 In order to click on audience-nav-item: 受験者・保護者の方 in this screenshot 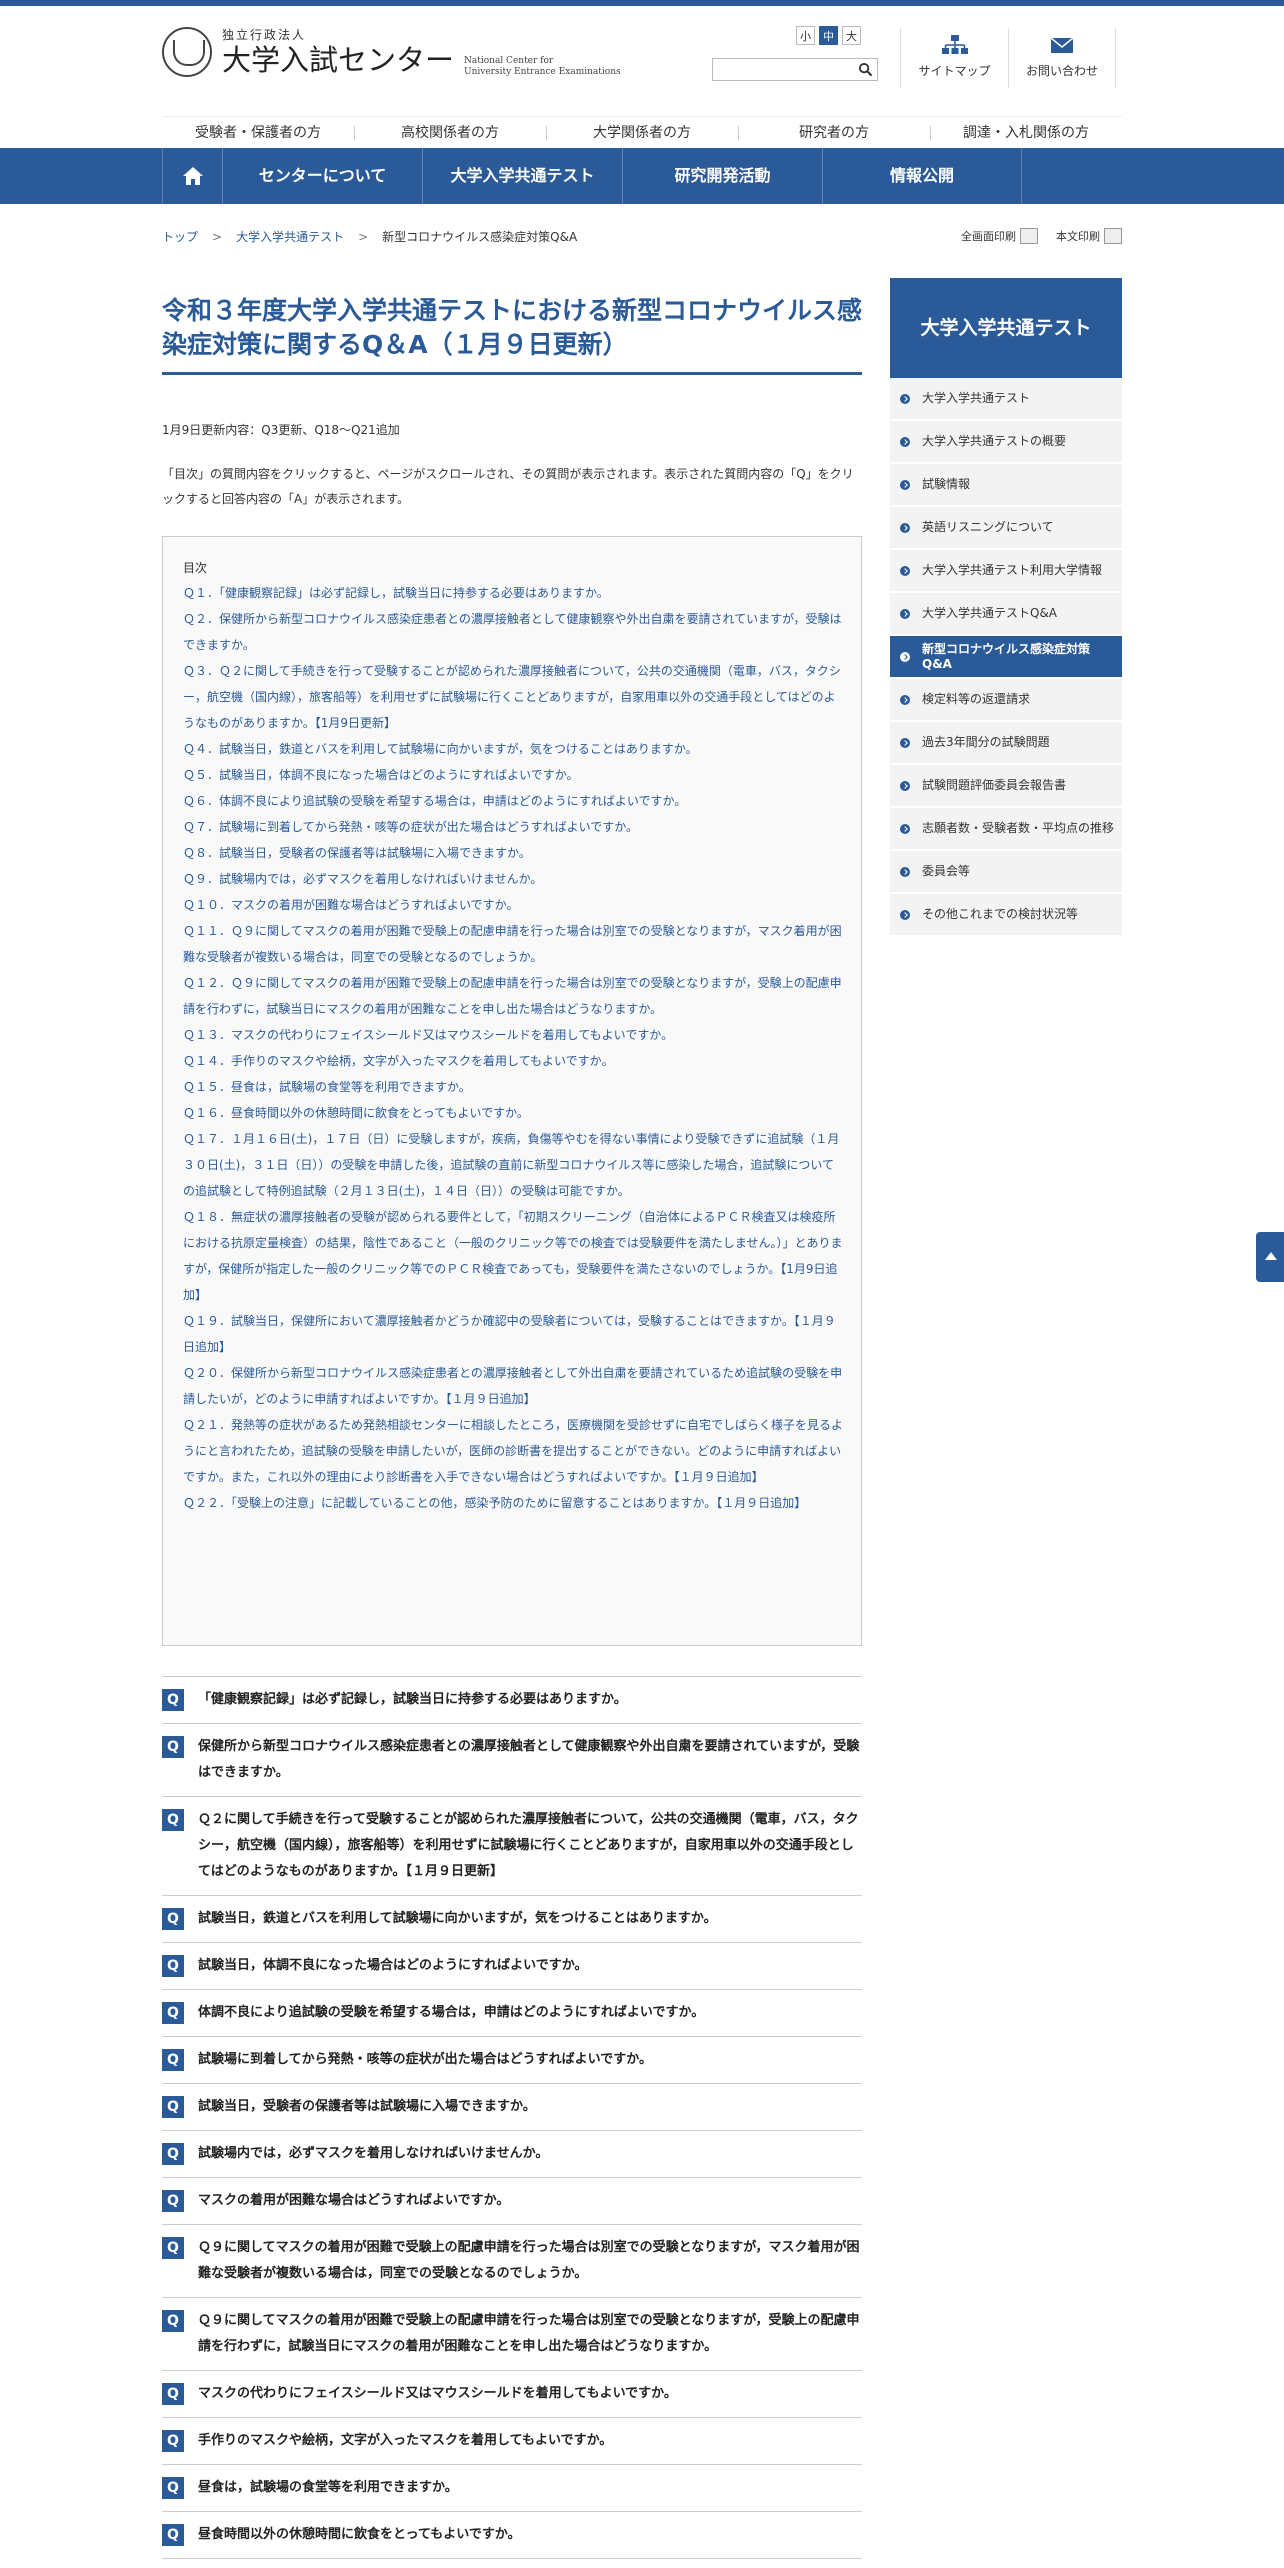, I will do `click(258, 132)`.